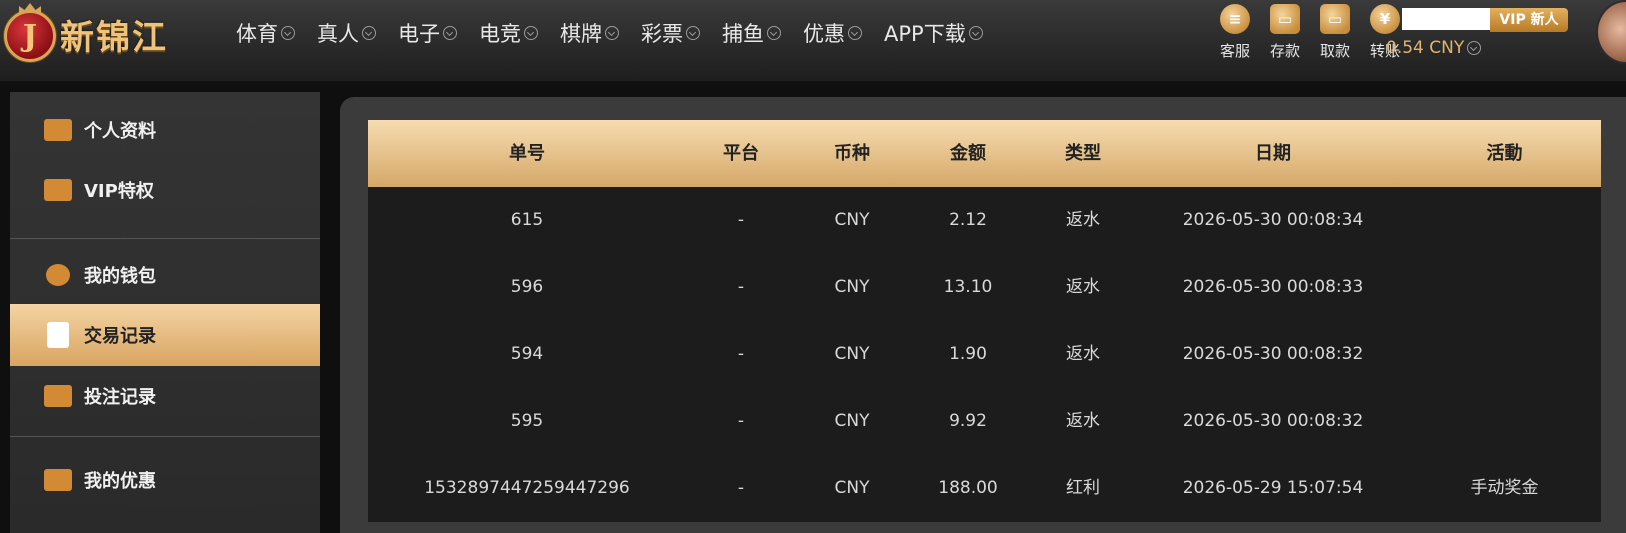 This screenshot has width=1626, height=533. What do you see at coordinates (165, 190) in the screenshot?
I see `sidebar-item-vip: VIP特权` at bounding box center [165, 190].